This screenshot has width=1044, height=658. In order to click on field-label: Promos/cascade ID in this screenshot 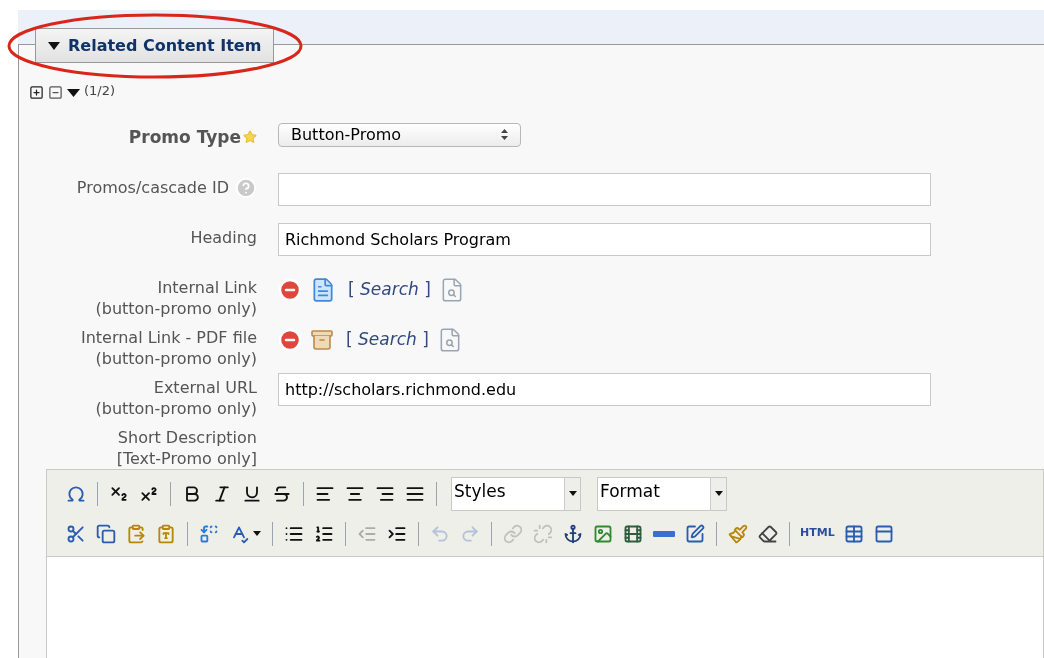, I will do `click(152, 187)`.